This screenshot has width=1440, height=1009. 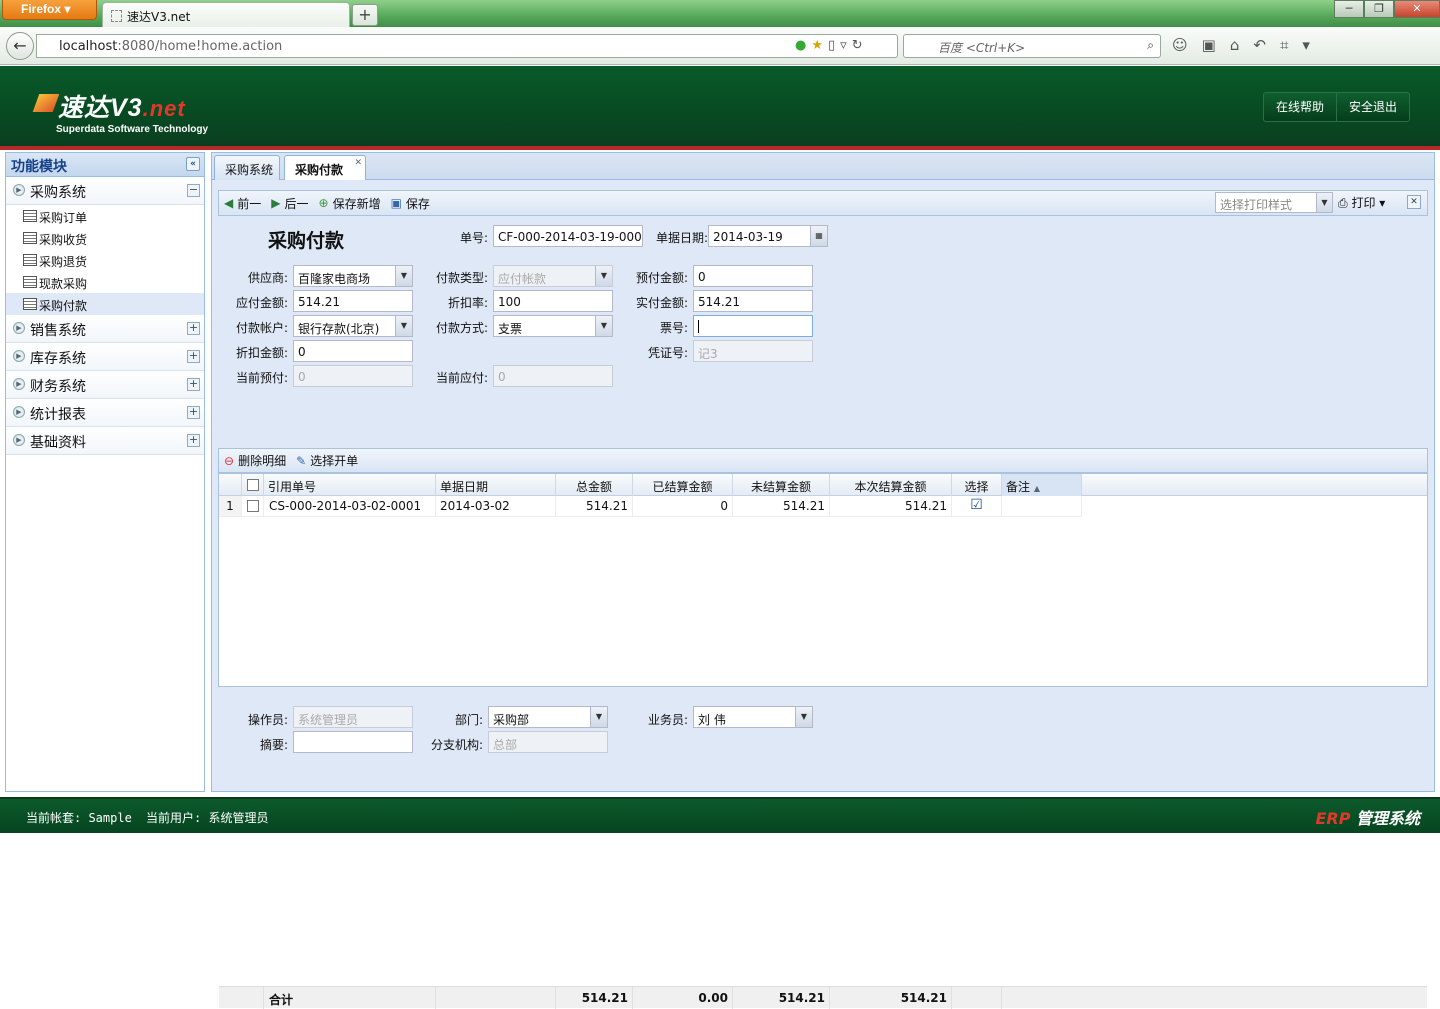 What do you see at coordinates (1042, 506) in the screenshot?
I see `cell-remark` at bounding box center [1042, 506].